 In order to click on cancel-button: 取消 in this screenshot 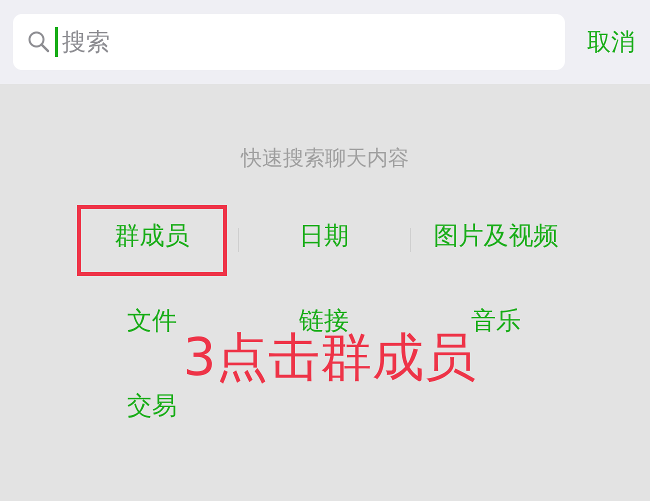, I will do `click(612, 42)`.